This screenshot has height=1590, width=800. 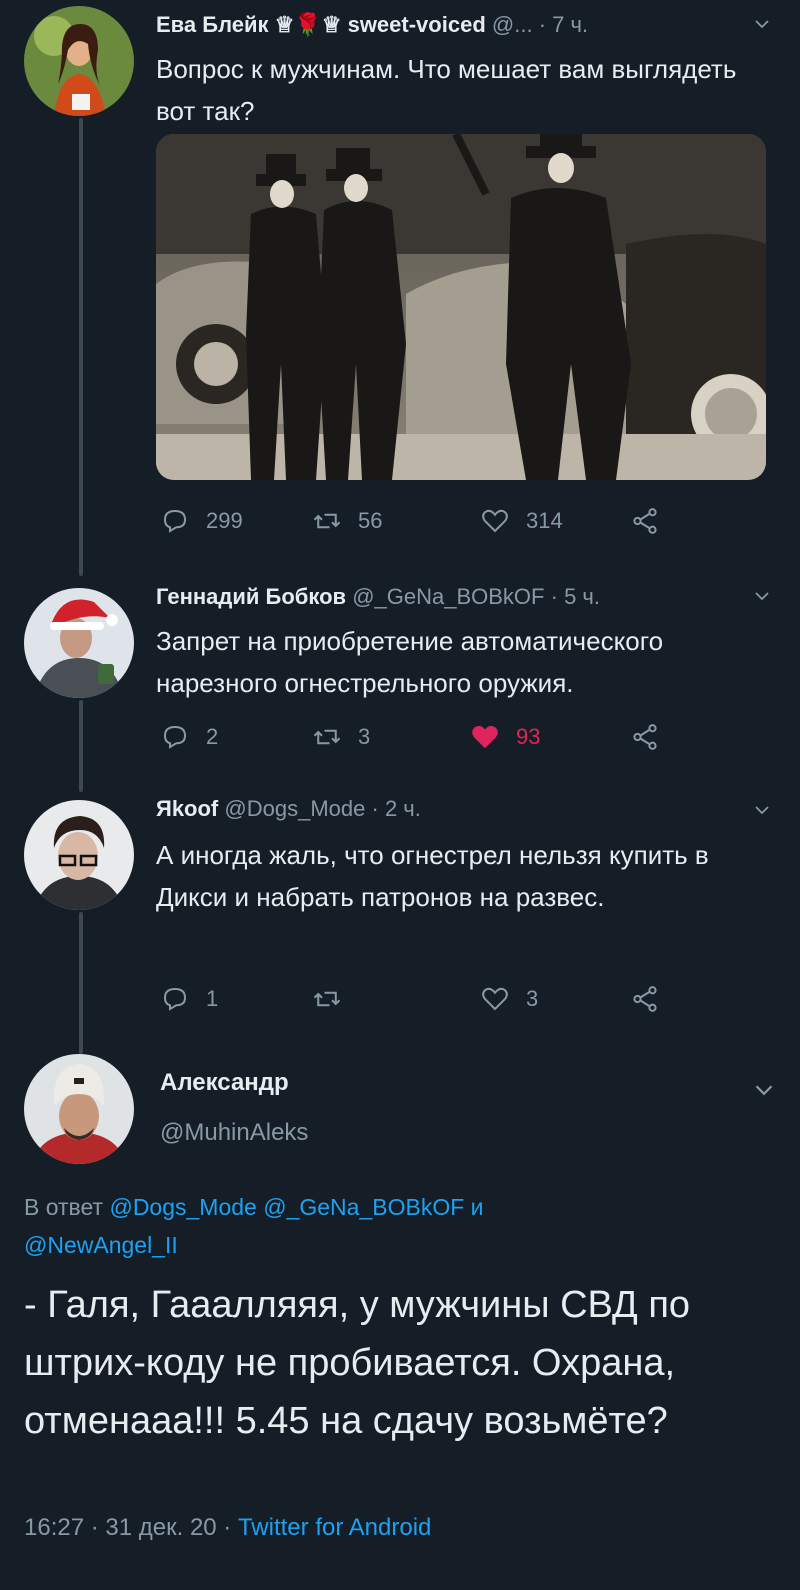 I want to click on reply-button: 2, so click(x=189, y=737).